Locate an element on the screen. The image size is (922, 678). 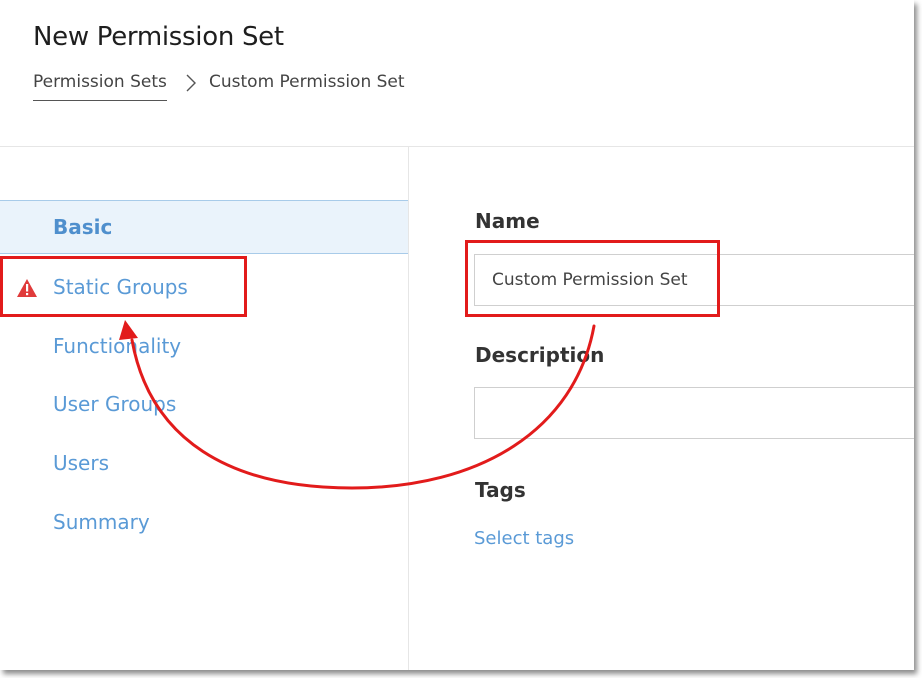
description-label: Description is located at coordinates (540, 355).